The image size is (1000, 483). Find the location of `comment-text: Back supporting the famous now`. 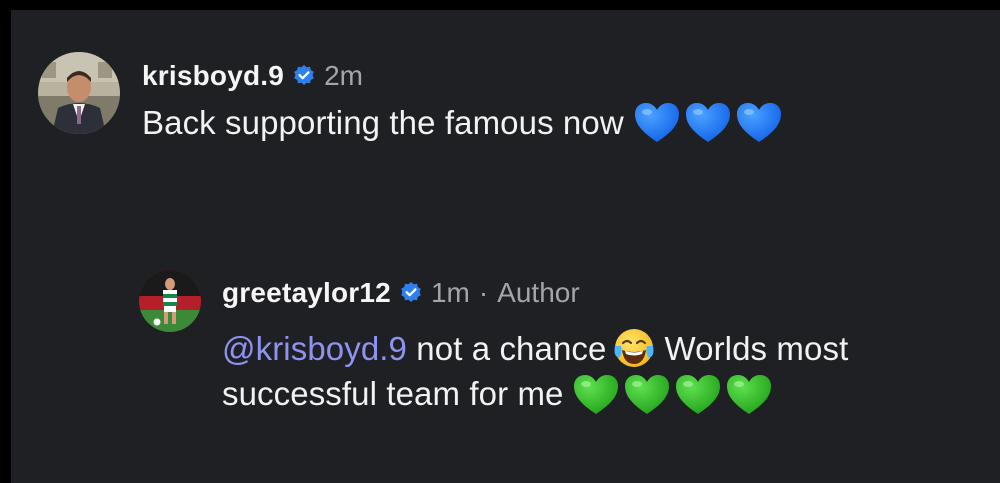

comment-text: Back supporting the famous now is located at coordinates (552, 124).